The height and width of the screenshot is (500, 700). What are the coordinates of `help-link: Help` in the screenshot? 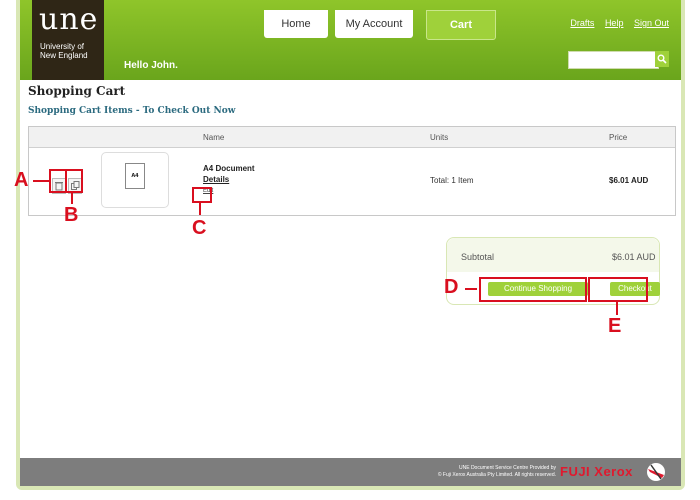 It's located at (614, 23).